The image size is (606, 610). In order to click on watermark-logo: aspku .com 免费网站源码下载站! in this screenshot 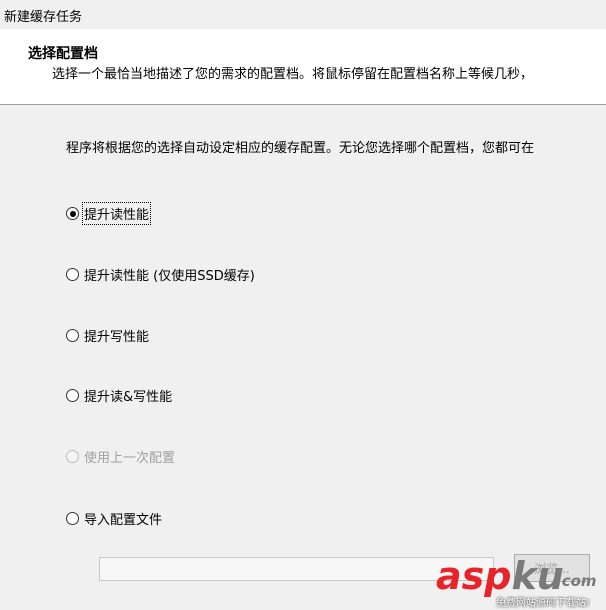, I will do `click(521, 583)`.